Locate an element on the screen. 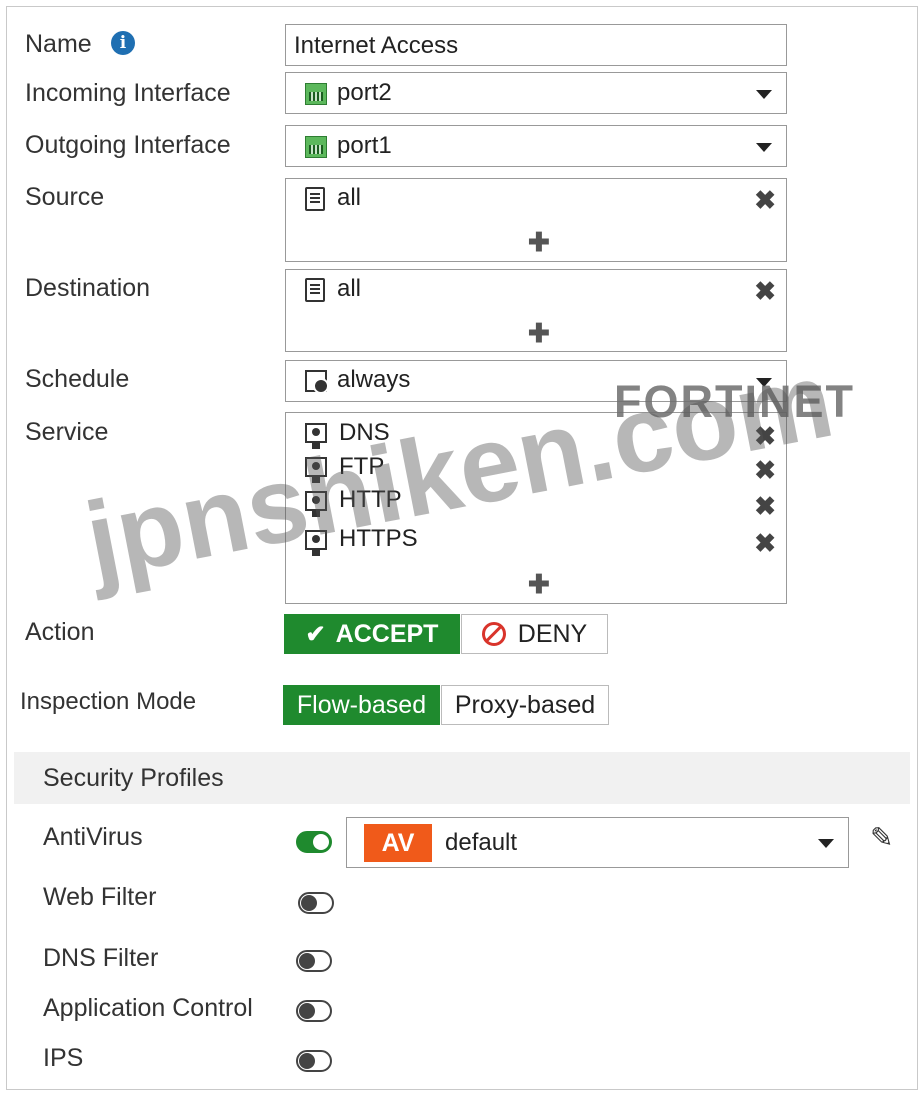  schedule-label: Schedule is located at coordinates (77, 379).